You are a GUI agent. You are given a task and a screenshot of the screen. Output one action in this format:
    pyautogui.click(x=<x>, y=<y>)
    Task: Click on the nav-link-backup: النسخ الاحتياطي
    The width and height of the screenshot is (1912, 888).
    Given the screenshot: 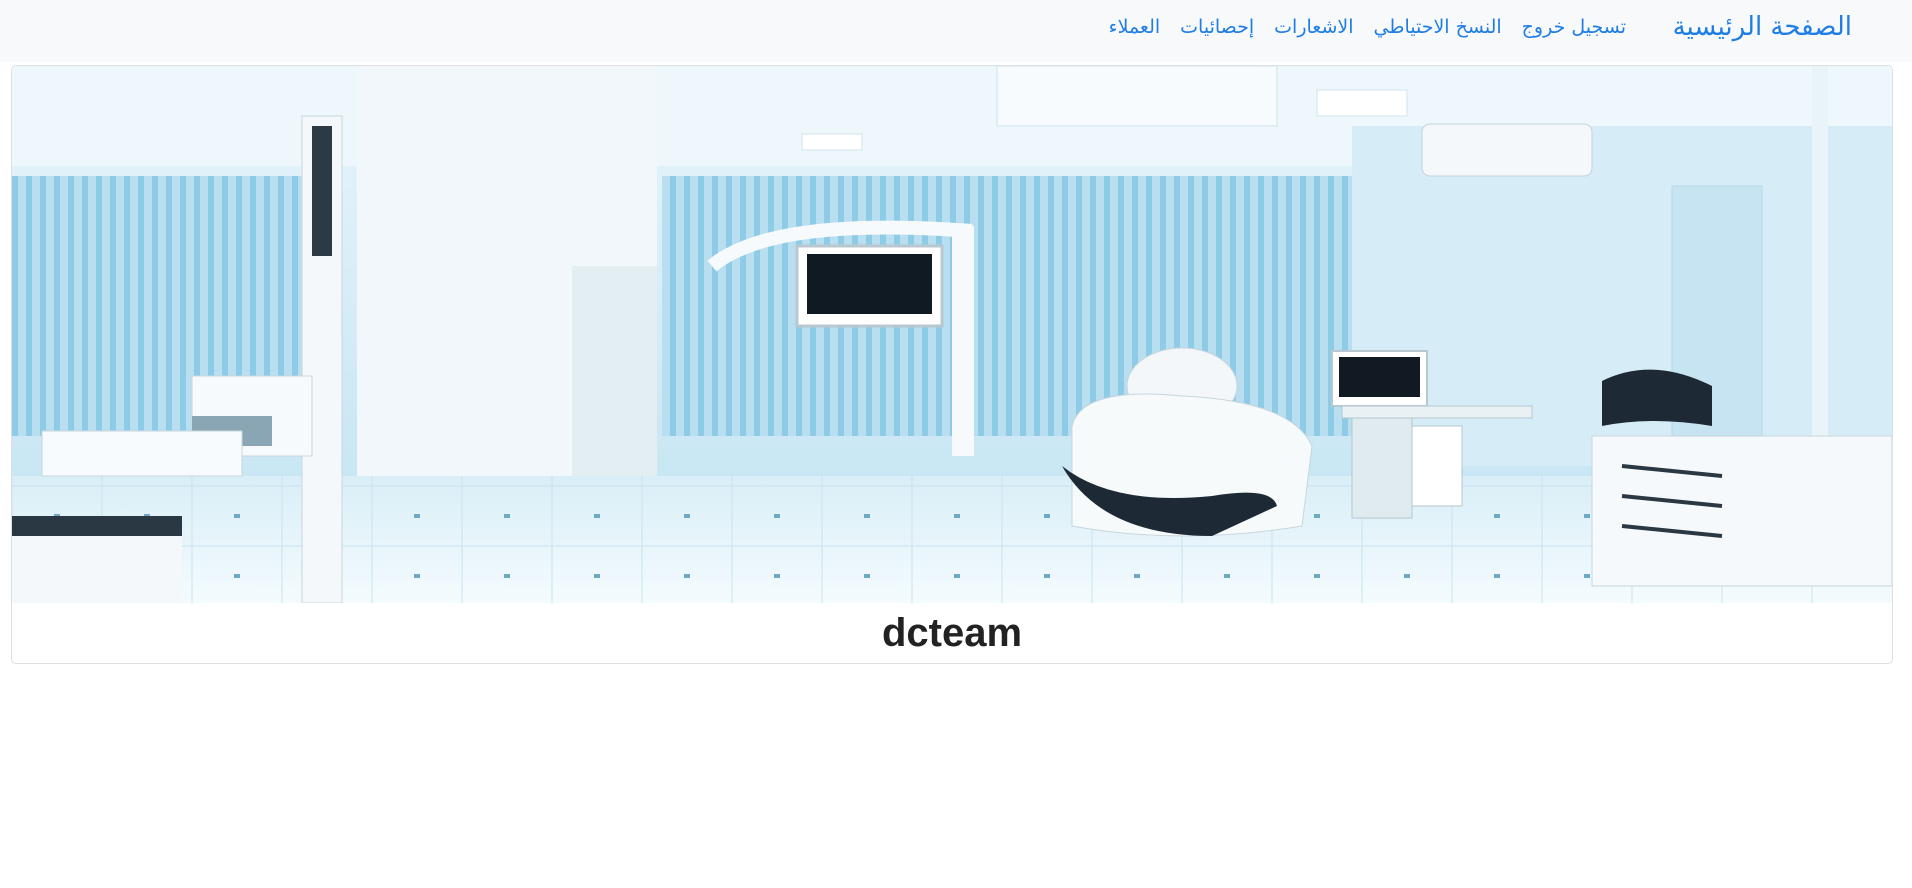 What is the action you would take?
    pyautogui.click(x=1438, y=27)
    